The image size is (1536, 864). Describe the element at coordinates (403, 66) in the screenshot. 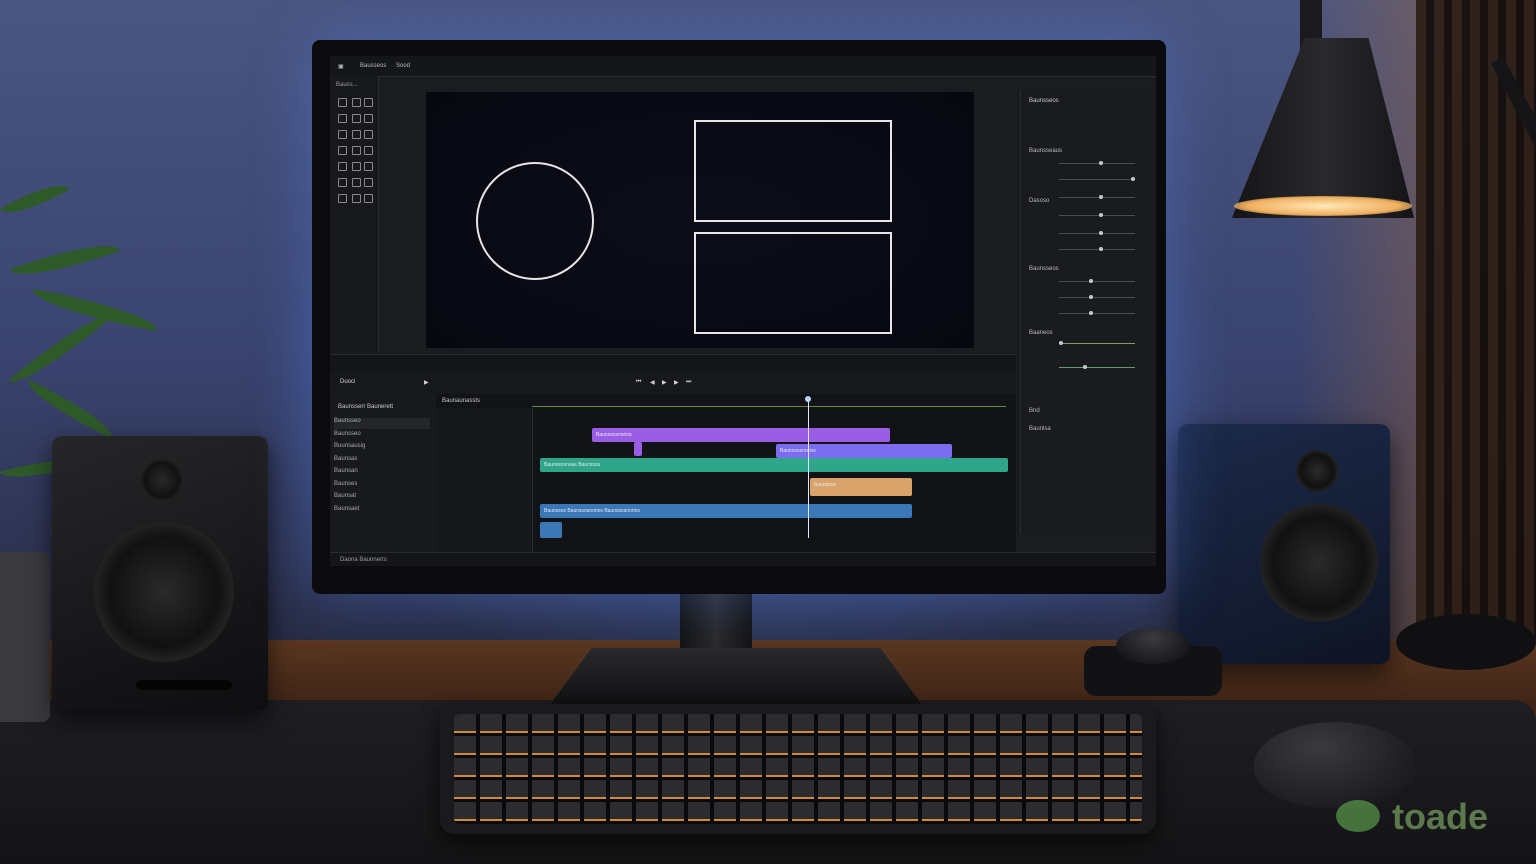

I see `menu-item: Sood` at that location.